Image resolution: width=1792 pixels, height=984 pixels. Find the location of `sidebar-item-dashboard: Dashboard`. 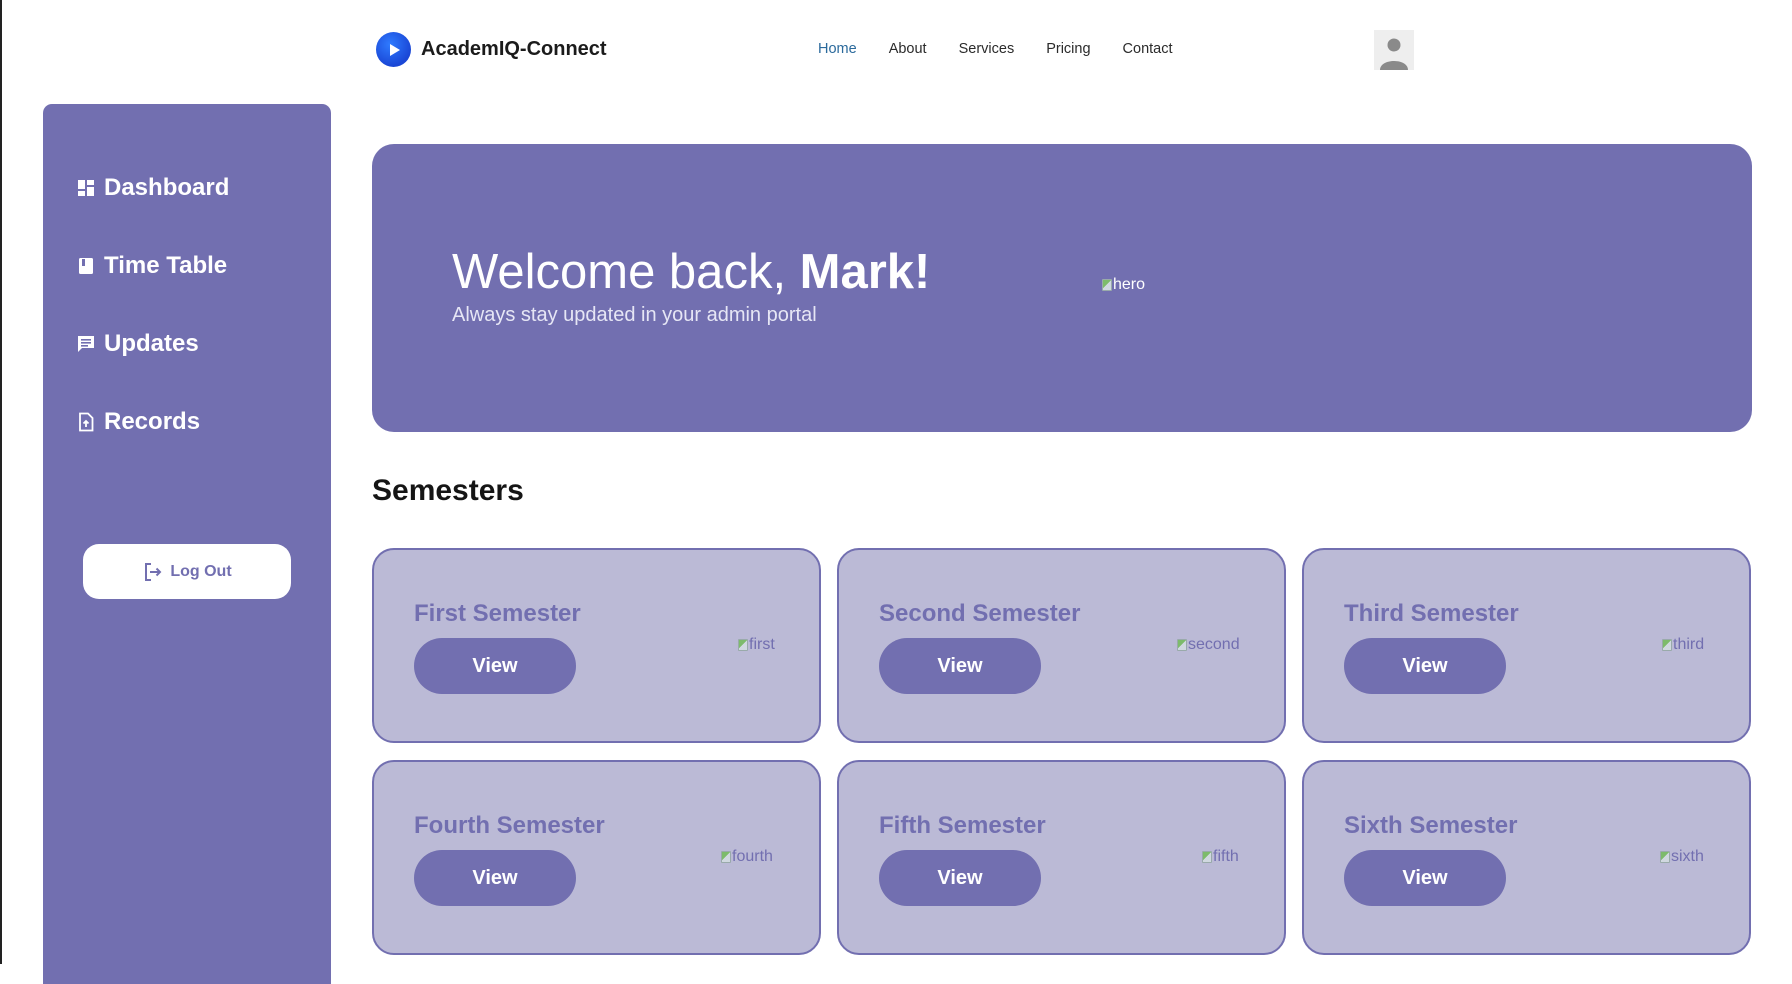

sidebar-item-dashboard: Dashboard is located at coordinates (152, 188).